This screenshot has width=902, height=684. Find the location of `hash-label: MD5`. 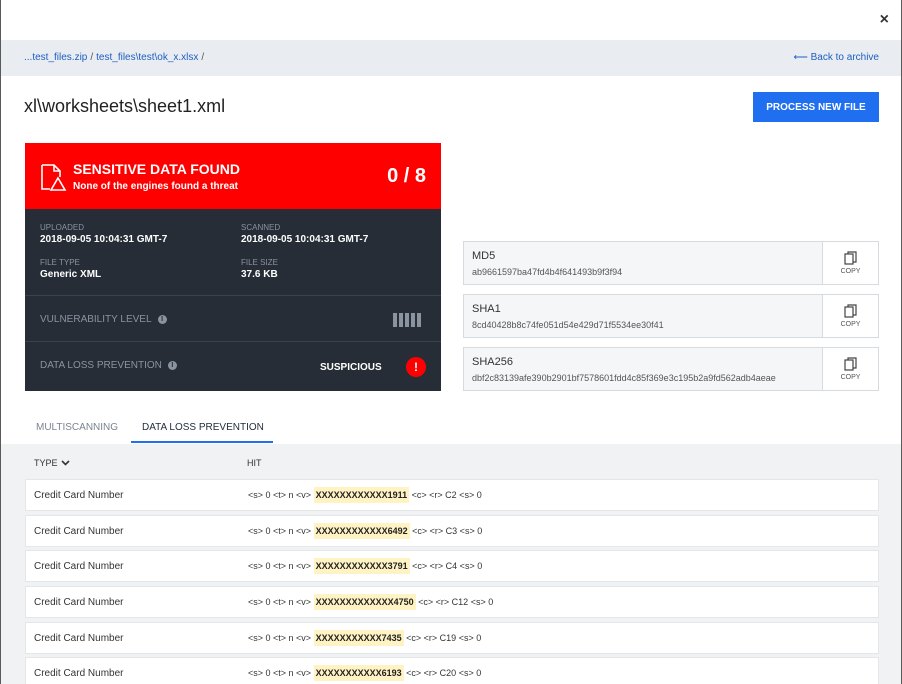

hash-label: MD5 is located at coordinates (484, 256).